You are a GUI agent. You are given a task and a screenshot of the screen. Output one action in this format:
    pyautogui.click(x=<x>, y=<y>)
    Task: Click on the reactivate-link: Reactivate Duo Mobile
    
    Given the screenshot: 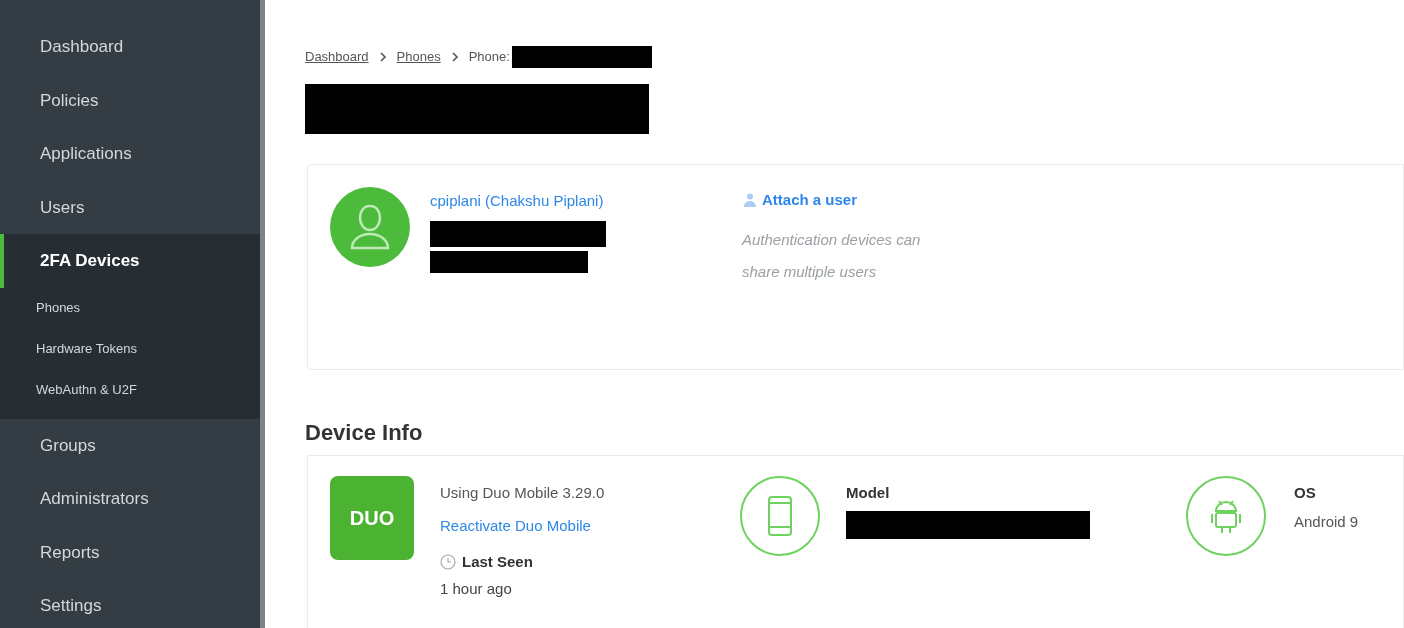 What is the action you would take?
    pyautogui.click(x=590, y=525)
    